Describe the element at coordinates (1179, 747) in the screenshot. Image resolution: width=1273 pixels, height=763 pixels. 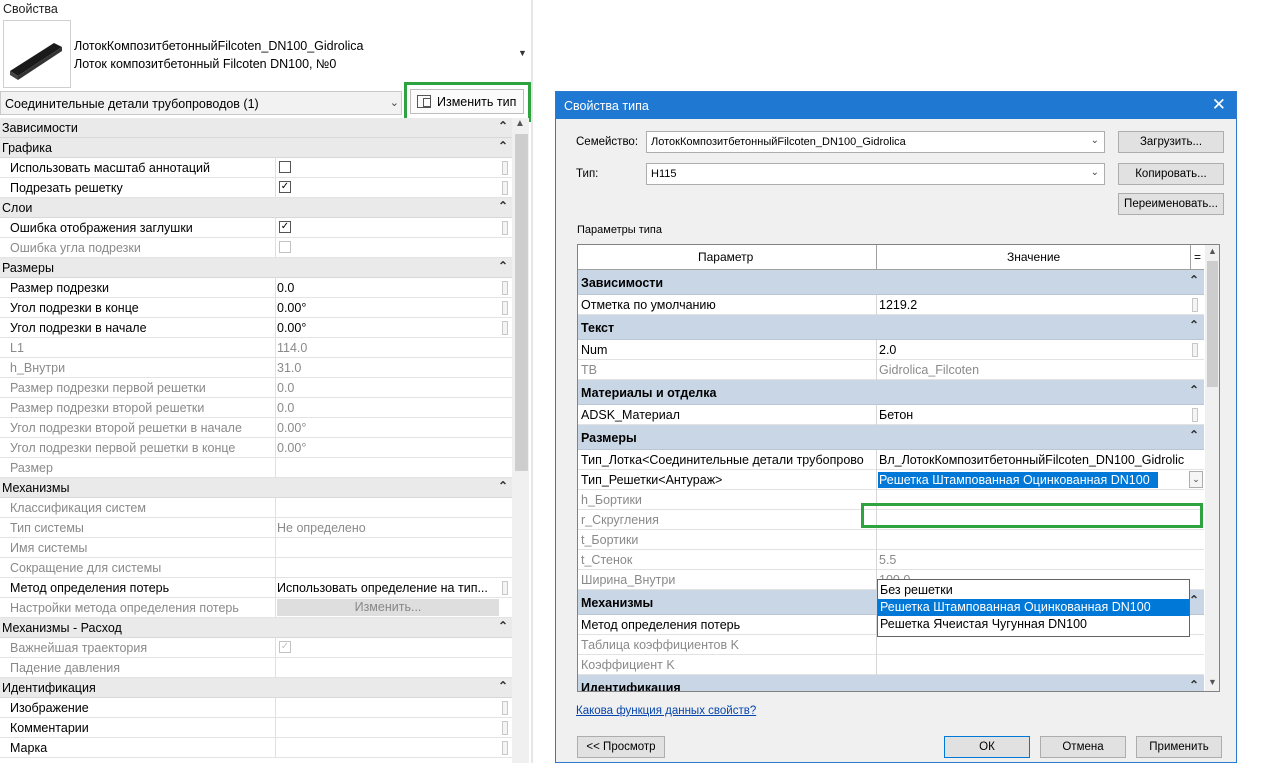
I see `apply-button: Применить` at that location.